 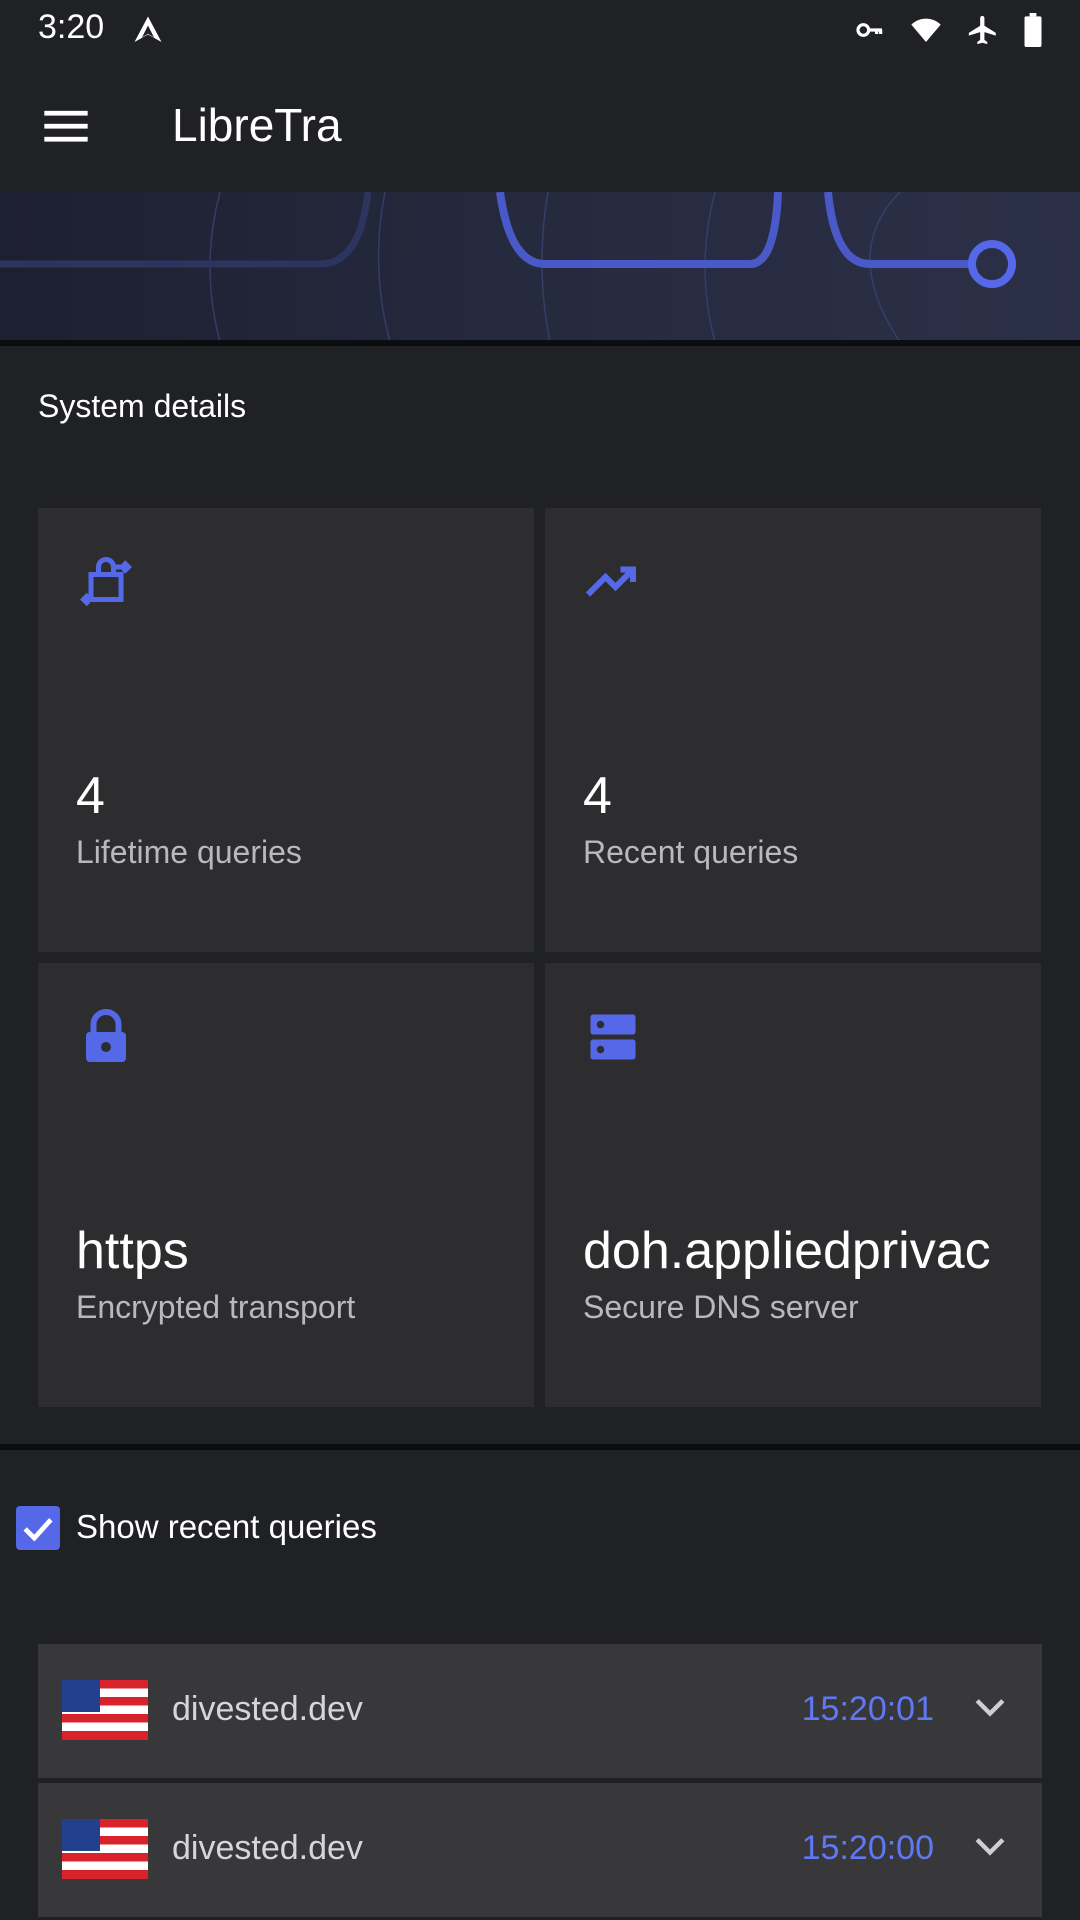 What do you see at coordinates (508, 267) in the screenshot?
I see `network-line-illustration` at bounding box center [508, 267].